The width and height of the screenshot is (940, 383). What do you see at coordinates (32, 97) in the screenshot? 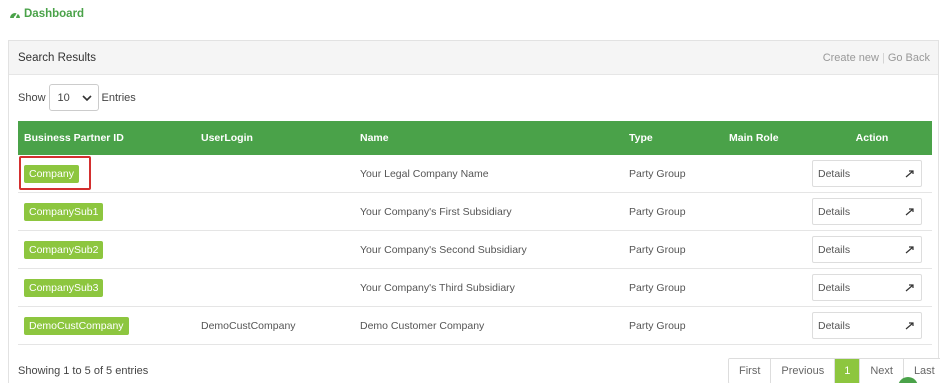
I see `show-label: Show` at bounding box center [32, 97].